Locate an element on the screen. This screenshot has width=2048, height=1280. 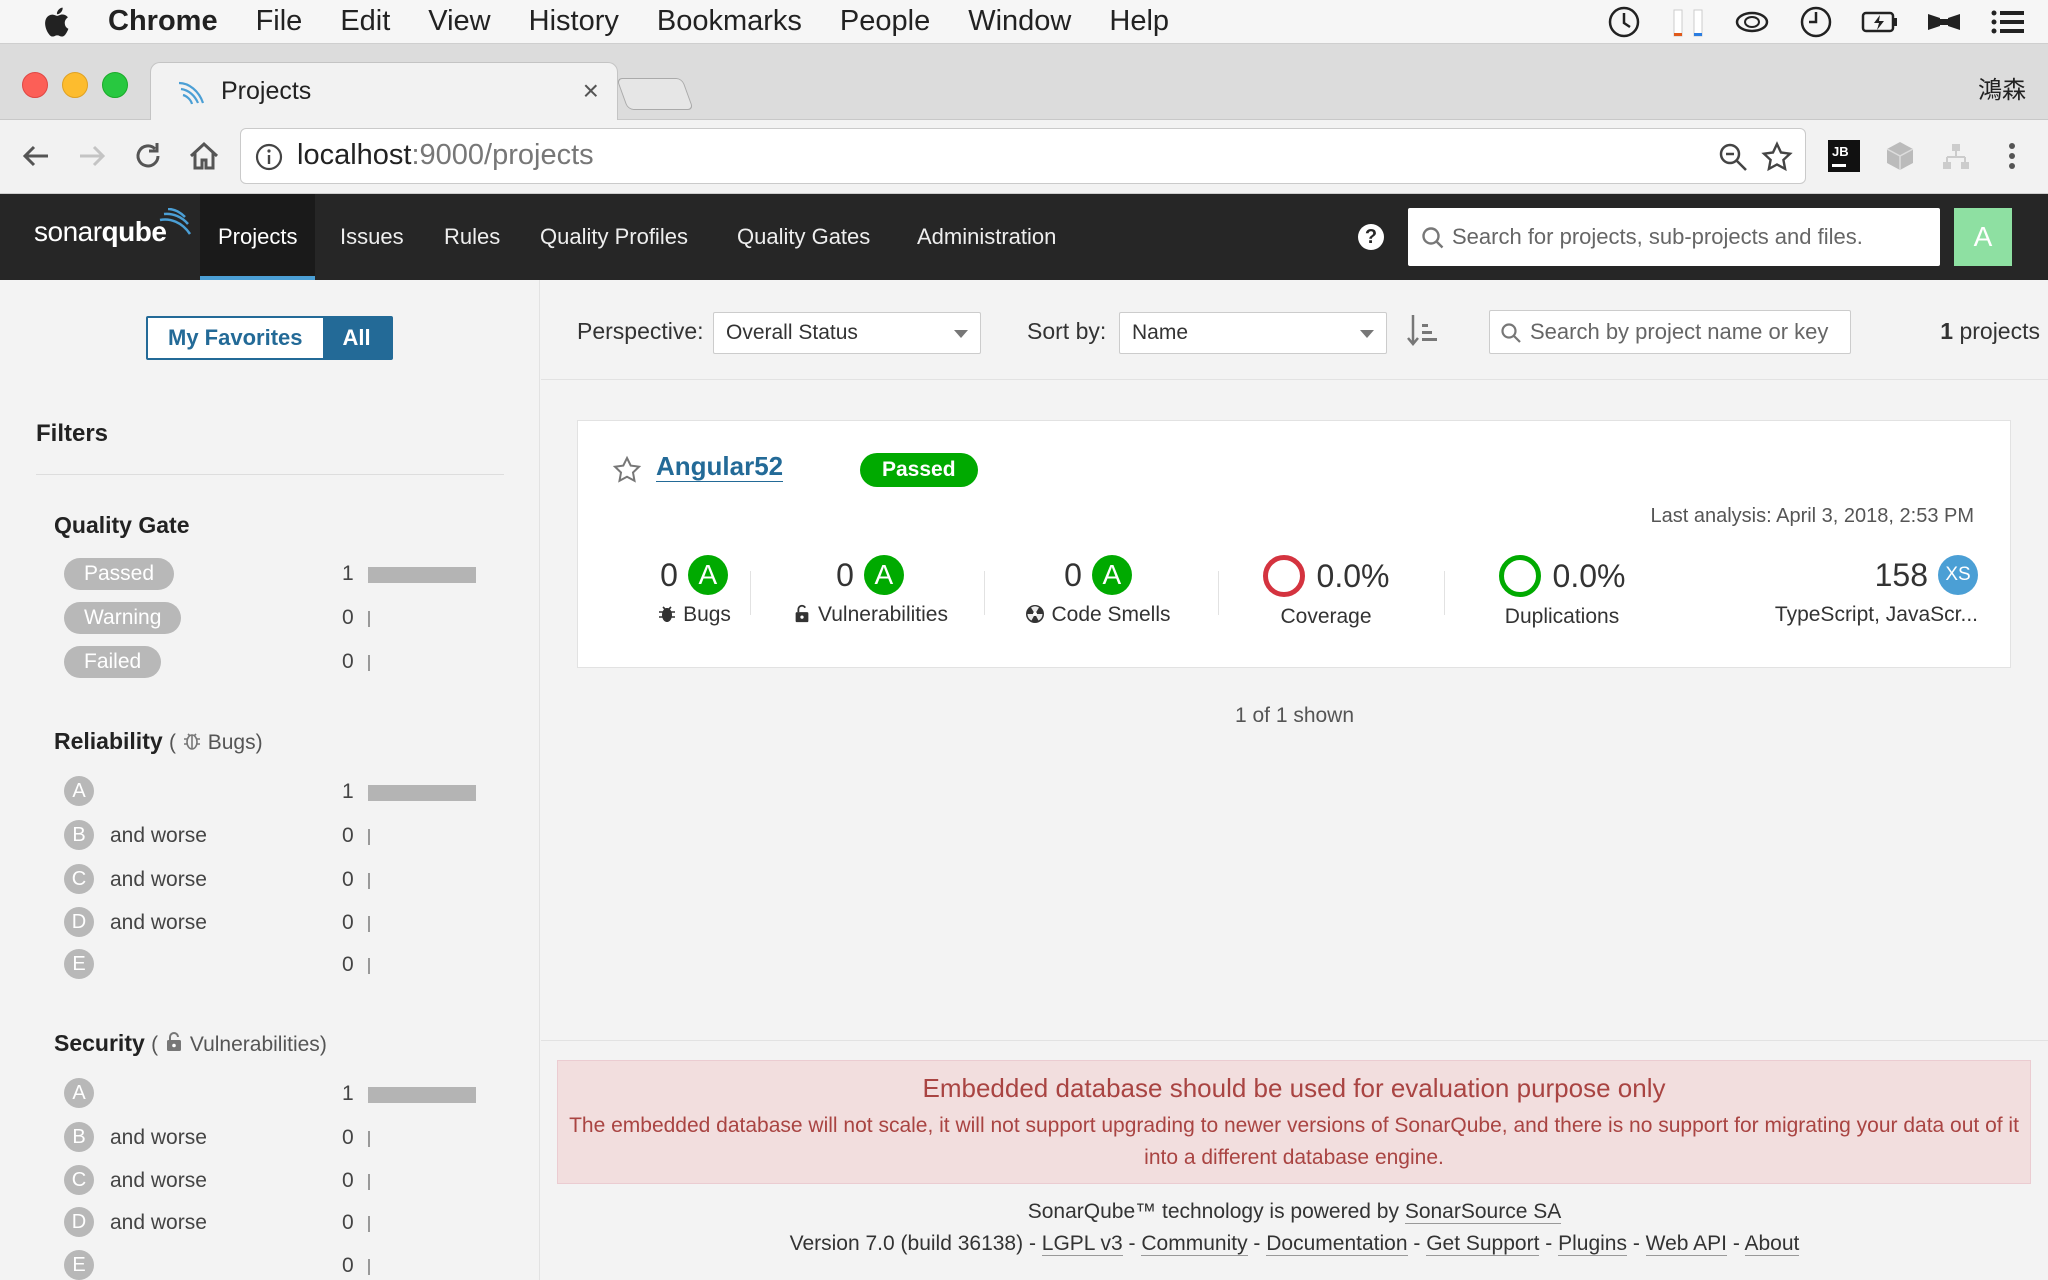
filters-heading: Filters is located at coordinates (72, 433).